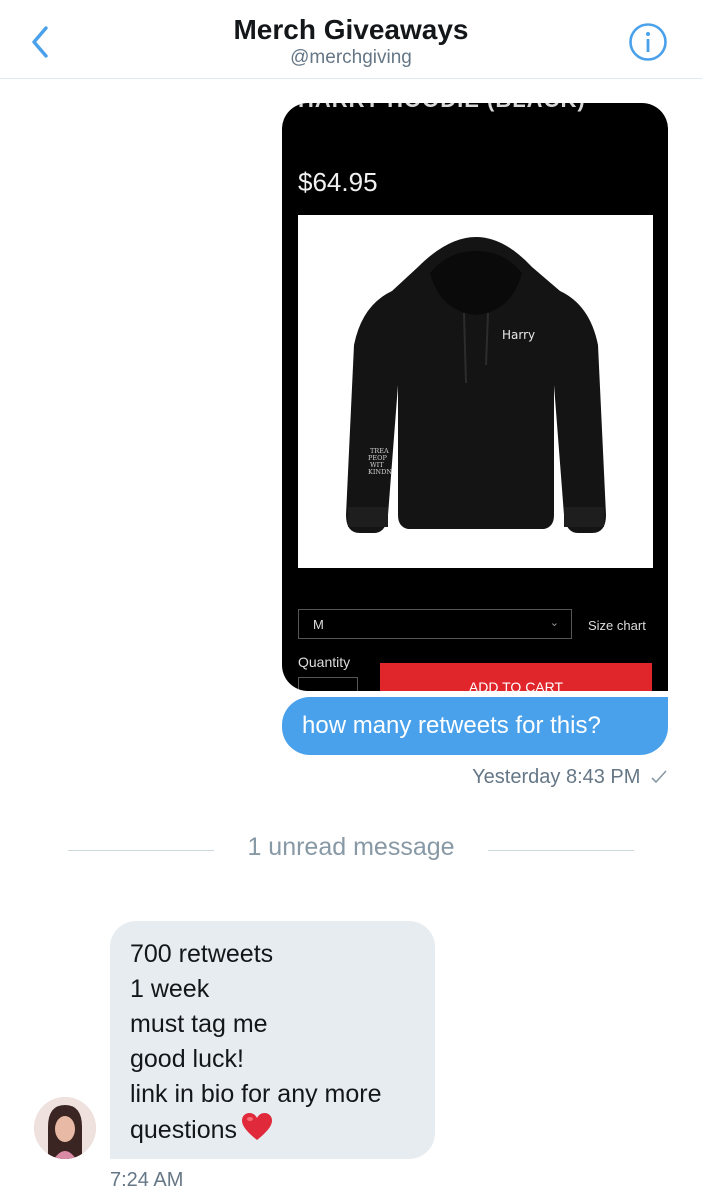 Image resolution: width=702 pixels, height=1200 pixels. What do you see at coordinates (561, 850) in the screenshot?
I see `divider-line-right` at bounding box center [561, 850].